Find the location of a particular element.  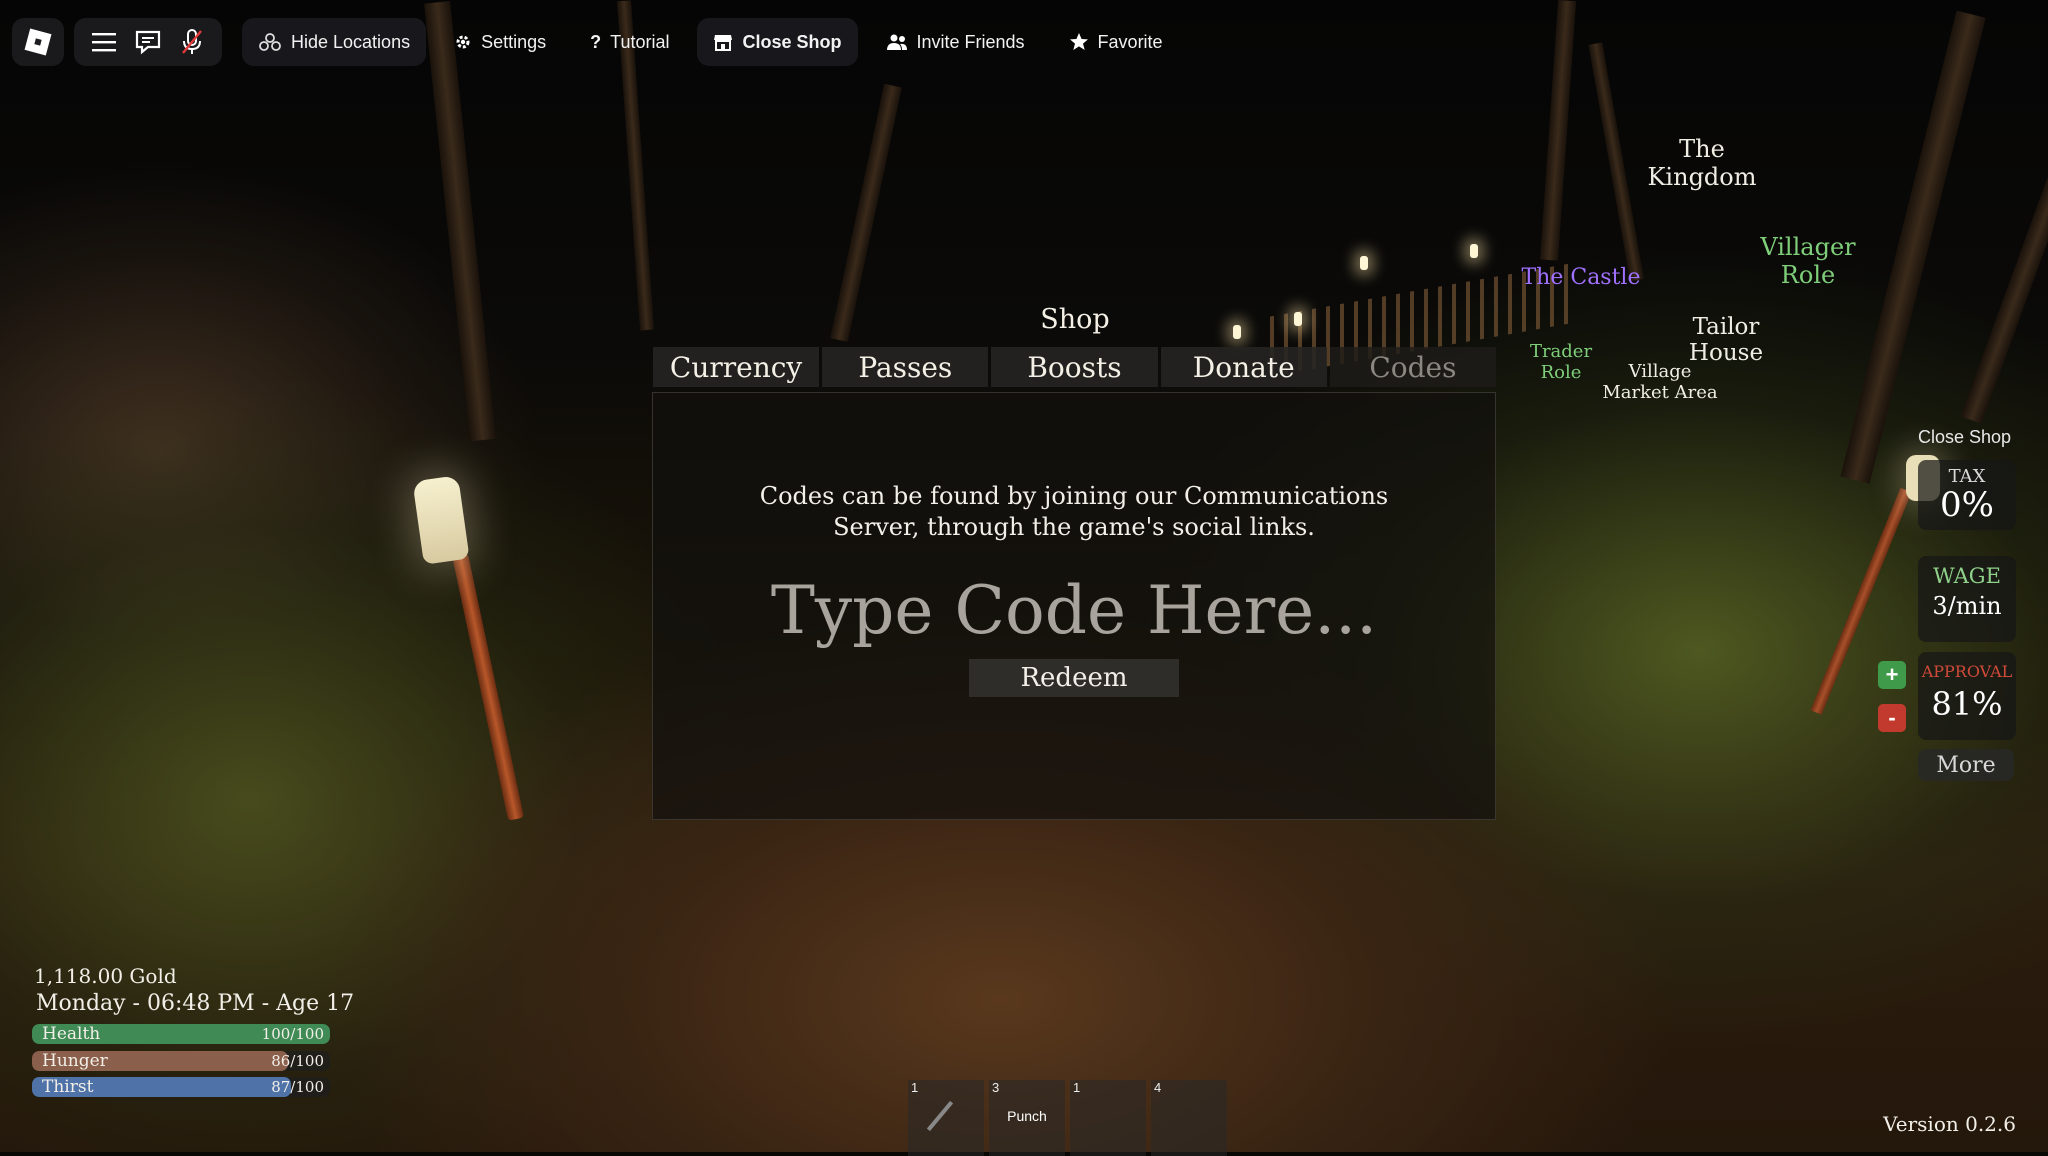

thirst-bar: Thirst 87/100 is located at coordinates (181, 1087).